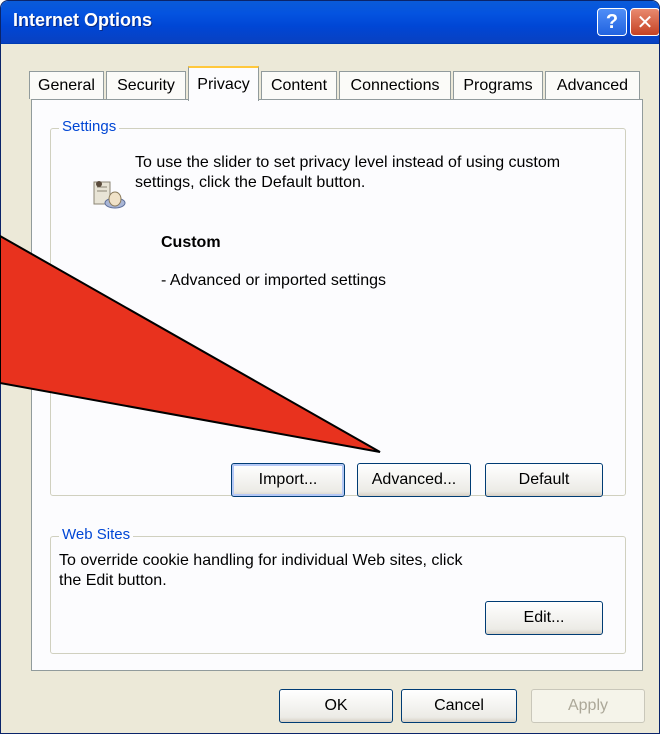 This screenshot has width=667, height=734. I want to click on tab-content: Content, so click(299, 85).